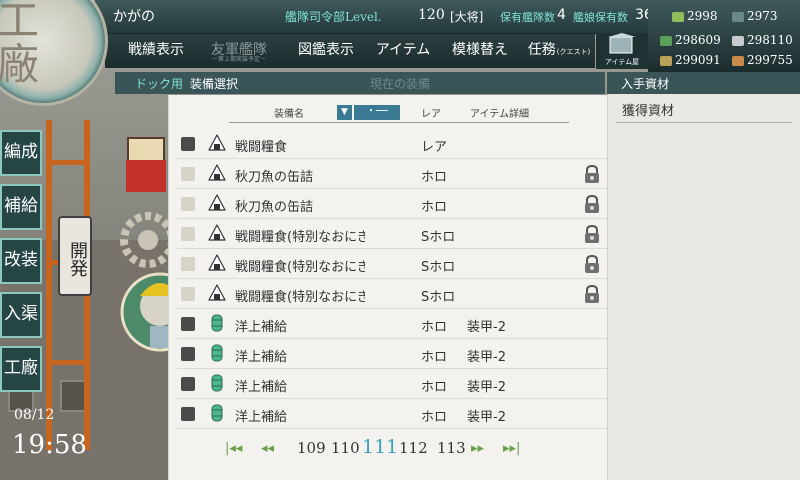 The image size is (800, 480). What do you see at coordinates (438, 267) in the screenshot?
I see `equipment-rarity: Sホロ` at bounding box center [438, 267].